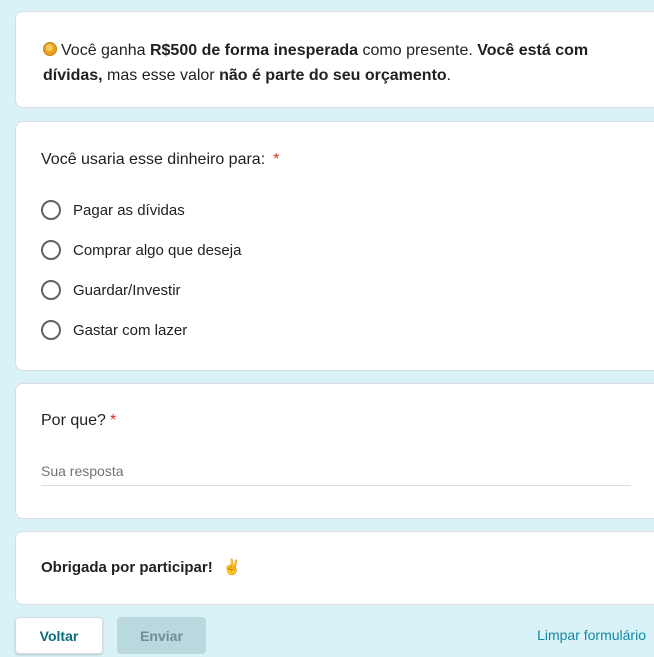  What do you see at coordinates (59, 635) in the screenshot?
I see `back-button: Voltar` at bounding box center [59, 635].